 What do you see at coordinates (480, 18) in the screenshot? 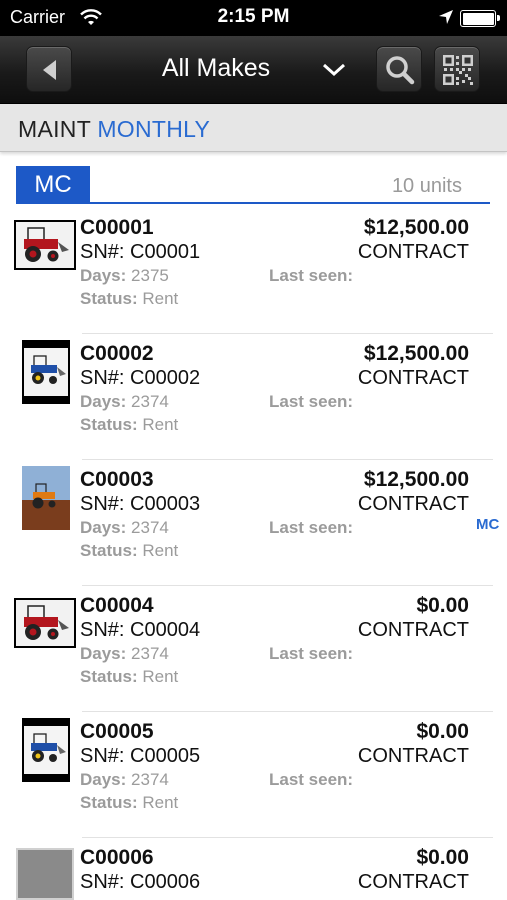
I see `battery-icon` at bounding box center [480, 18].